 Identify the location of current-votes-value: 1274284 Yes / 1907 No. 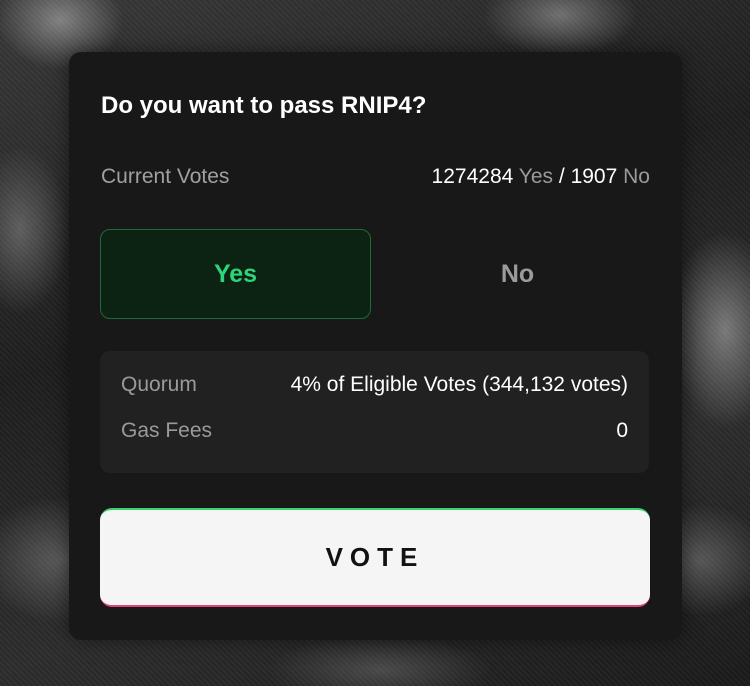
(541, 177).